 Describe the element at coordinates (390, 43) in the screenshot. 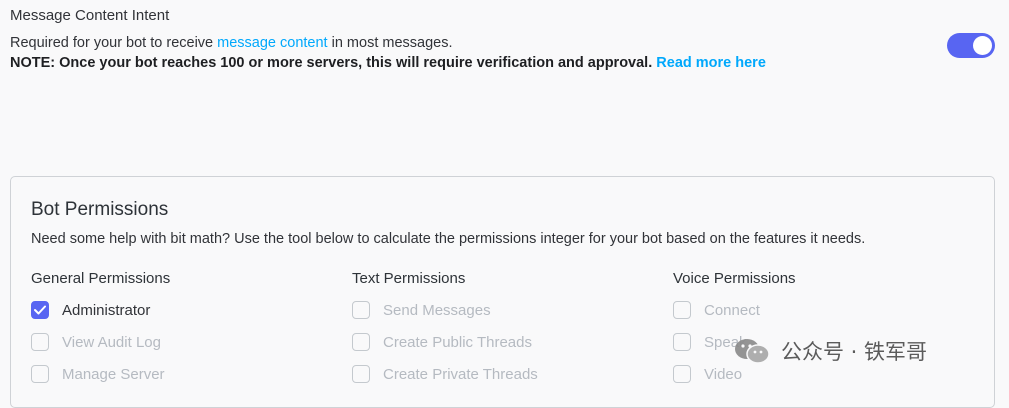

I see `intent-desc-suffix: in most messages.` at that location.